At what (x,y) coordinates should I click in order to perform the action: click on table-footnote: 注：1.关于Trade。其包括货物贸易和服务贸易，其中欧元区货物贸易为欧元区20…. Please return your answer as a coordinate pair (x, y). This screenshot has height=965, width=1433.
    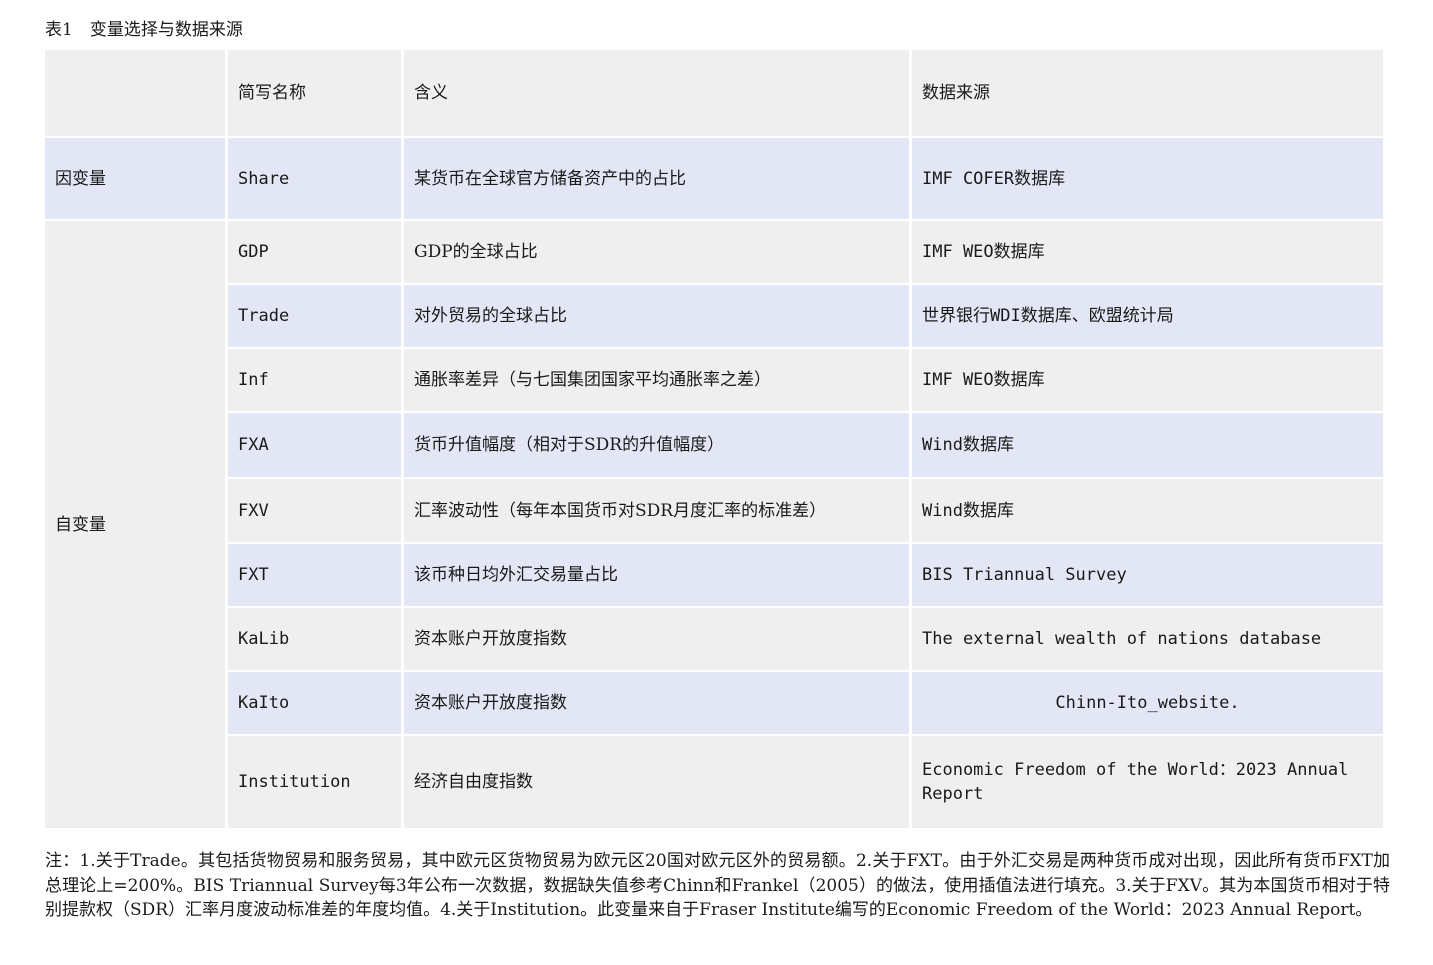
    Looking at the image, I should click on (717, 885).